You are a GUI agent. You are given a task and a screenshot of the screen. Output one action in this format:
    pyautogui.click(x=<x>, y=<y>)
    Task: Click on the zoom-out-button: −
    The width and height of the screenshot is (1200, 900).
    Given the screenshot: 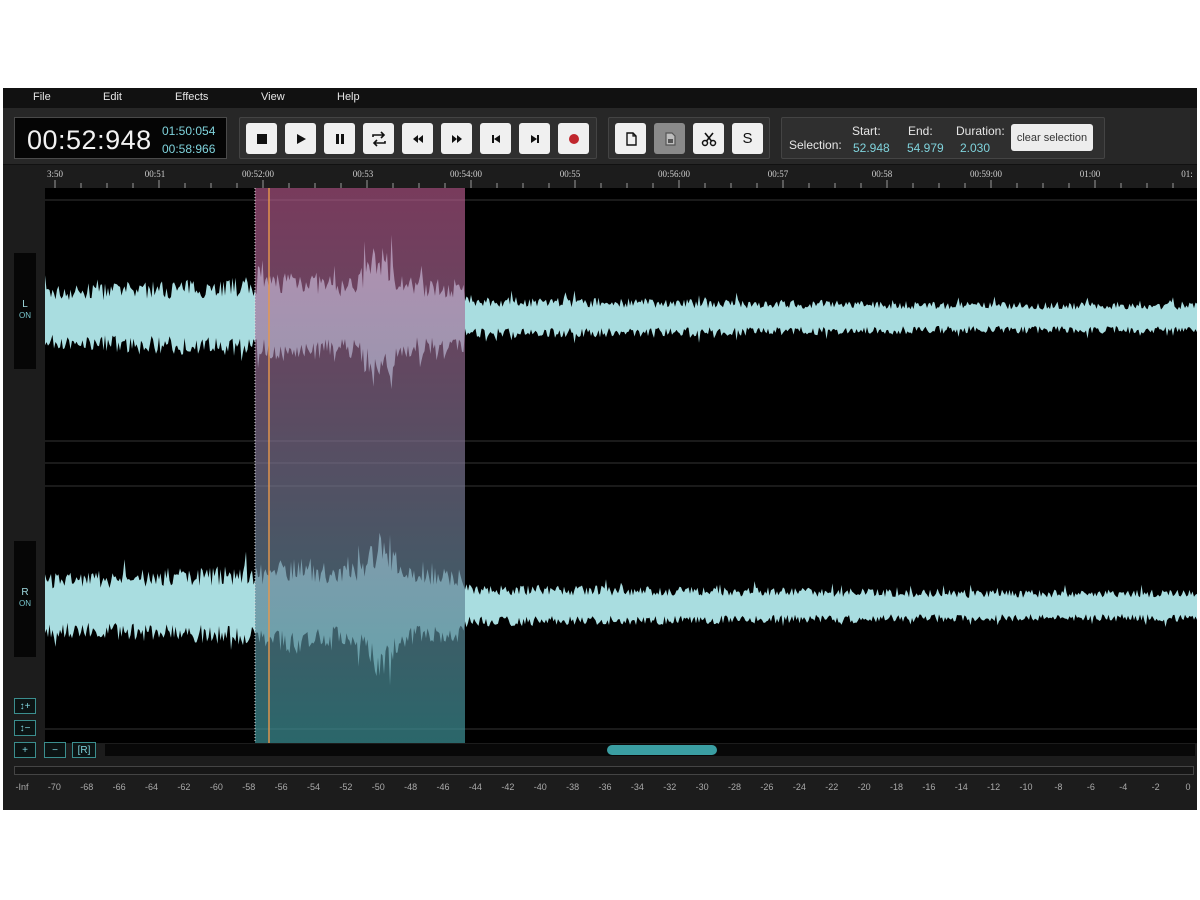 What is the action you would take?
    pyautogui.click(x=55, y=750)
    